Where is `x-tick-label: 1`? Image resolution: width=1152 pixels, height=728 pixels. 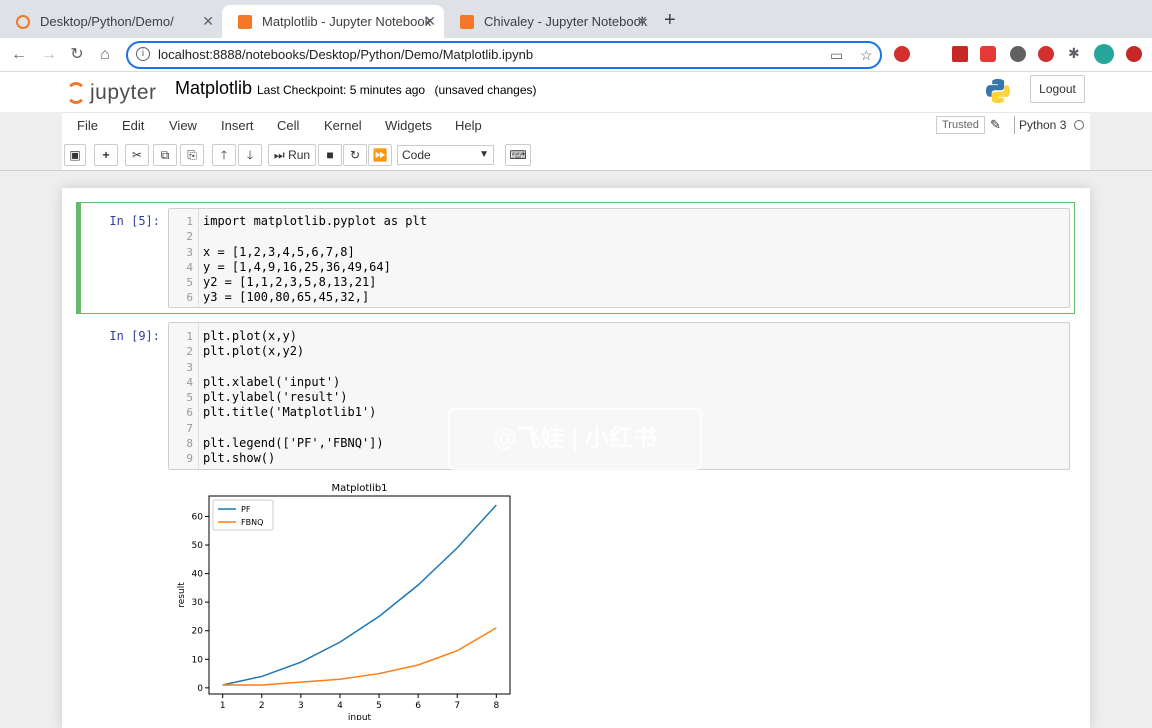 x-tick-label: 1 is located at coordinates (223, 706).